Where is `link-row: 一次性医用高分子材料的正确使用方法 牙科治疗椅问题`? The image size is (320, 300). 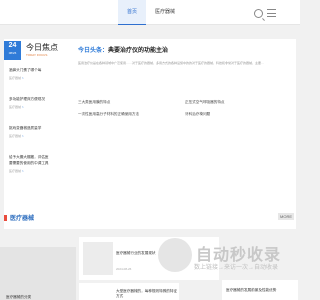 link-row: 一次性医用高分子材料的正确使用方法 牙科治疗椅问题 is located at coordinates (185, 114).